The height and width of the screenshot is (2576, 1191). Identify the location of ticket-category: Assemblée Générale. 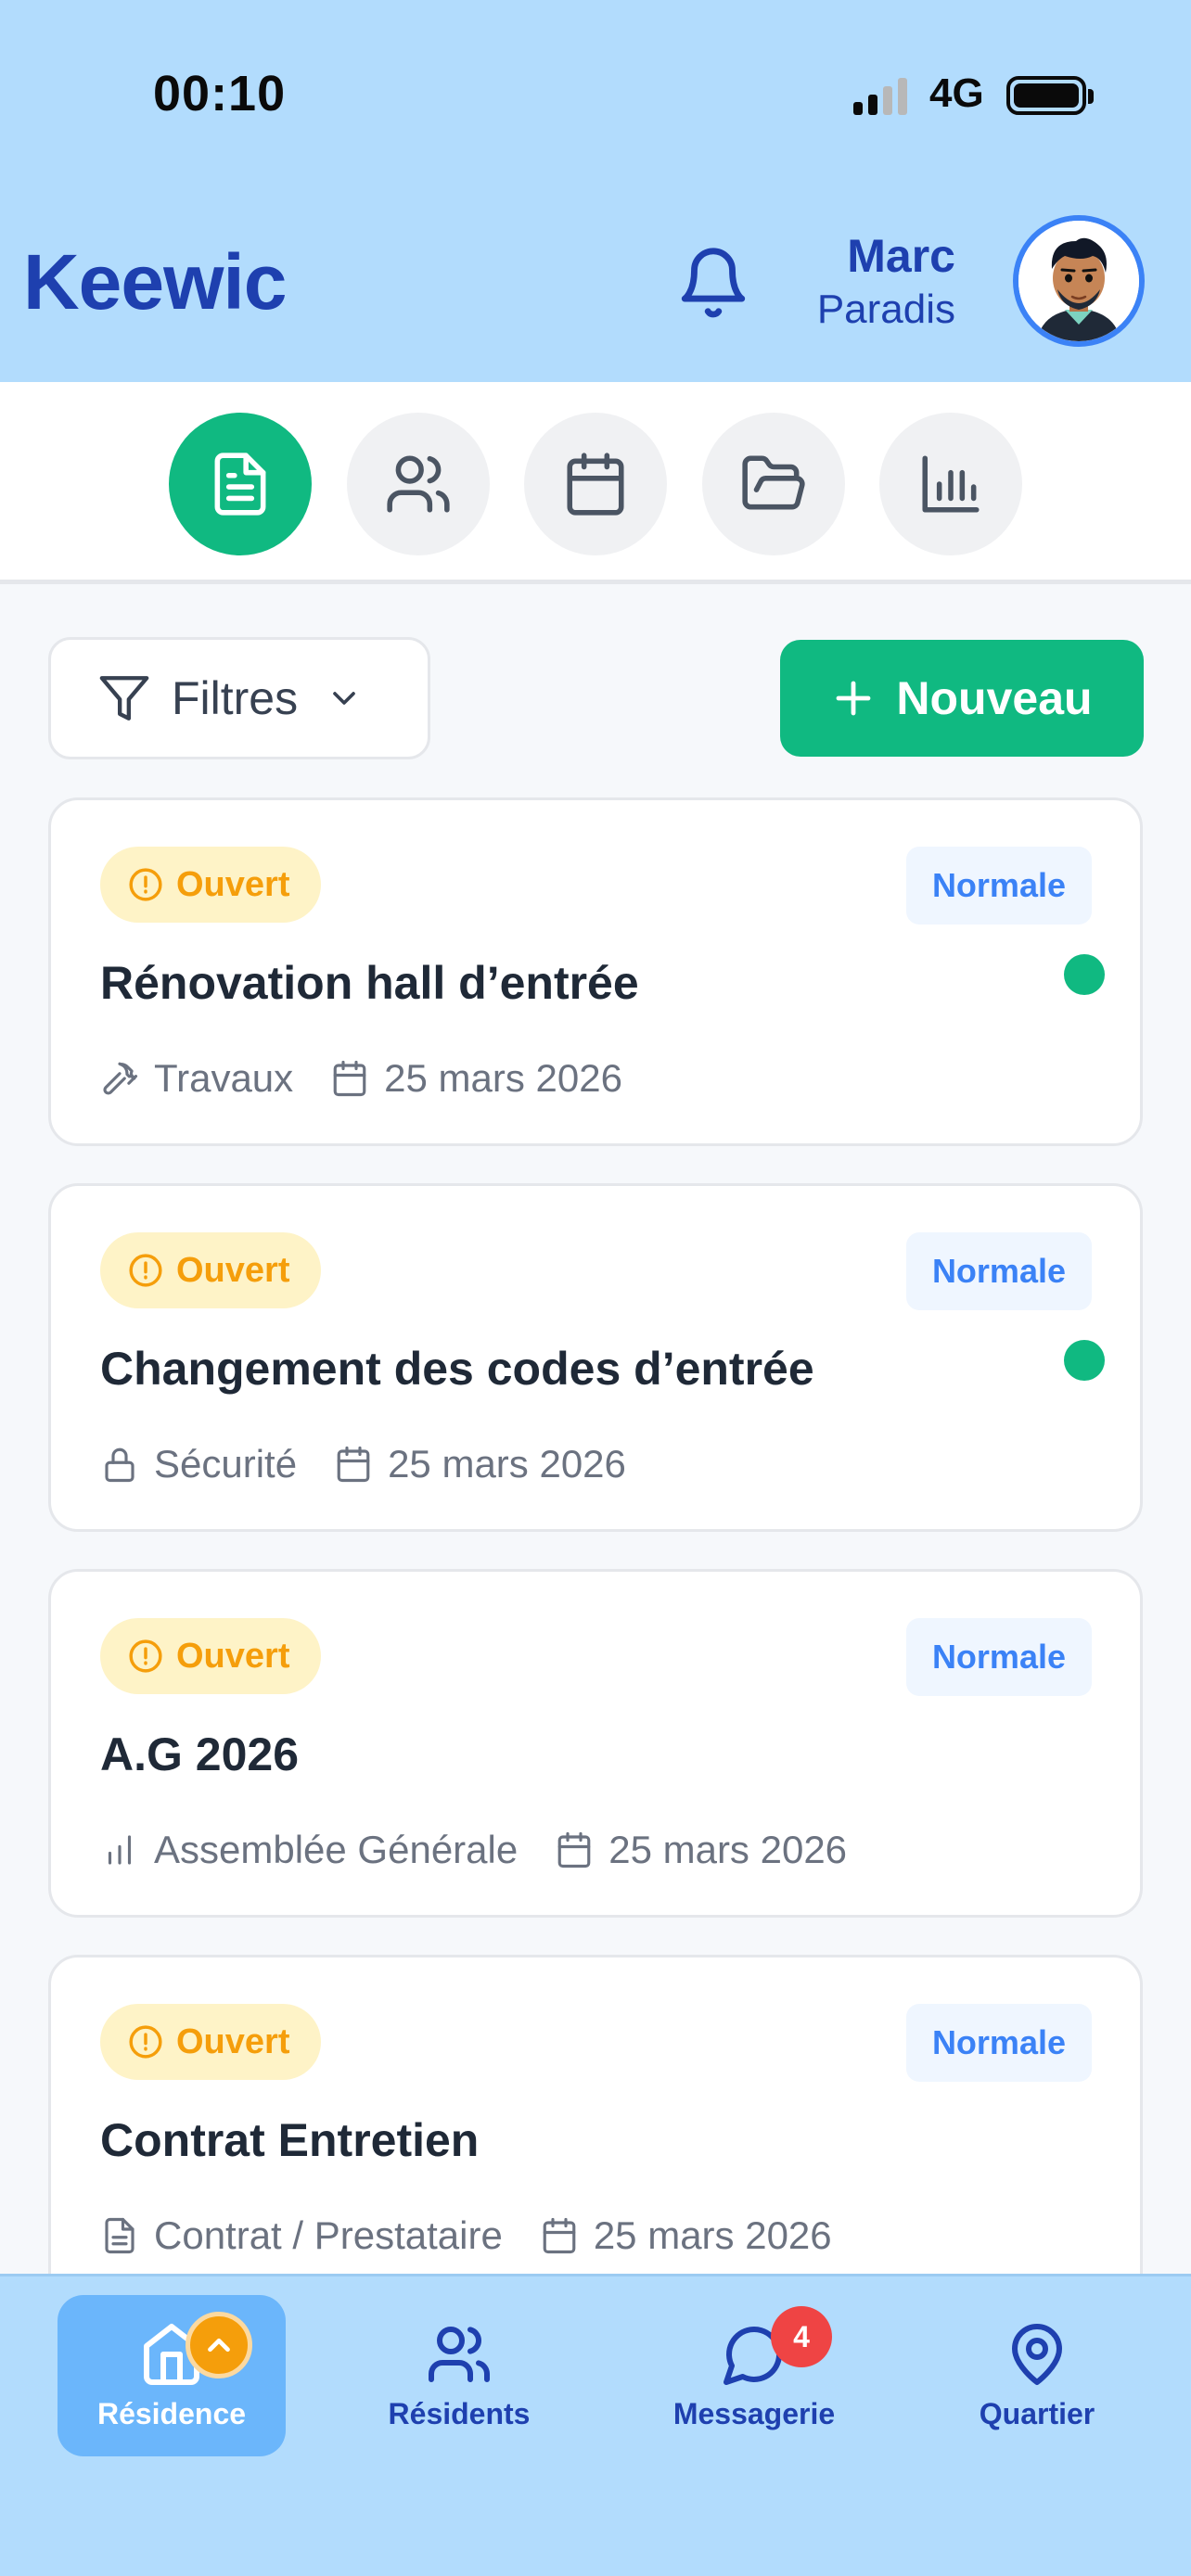
(336, 1849).